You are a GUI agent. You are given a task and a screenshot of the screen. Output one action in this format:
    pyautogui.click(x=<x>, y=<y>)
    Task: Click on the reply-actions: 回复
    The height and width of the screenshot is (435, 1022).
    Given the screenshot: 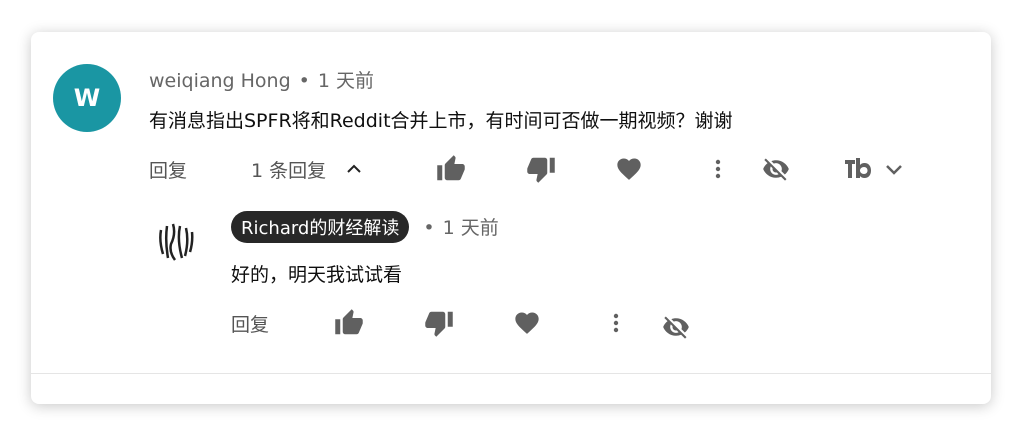 What is the action you would take?
    pyautogui.click(x=511, y=323)
    